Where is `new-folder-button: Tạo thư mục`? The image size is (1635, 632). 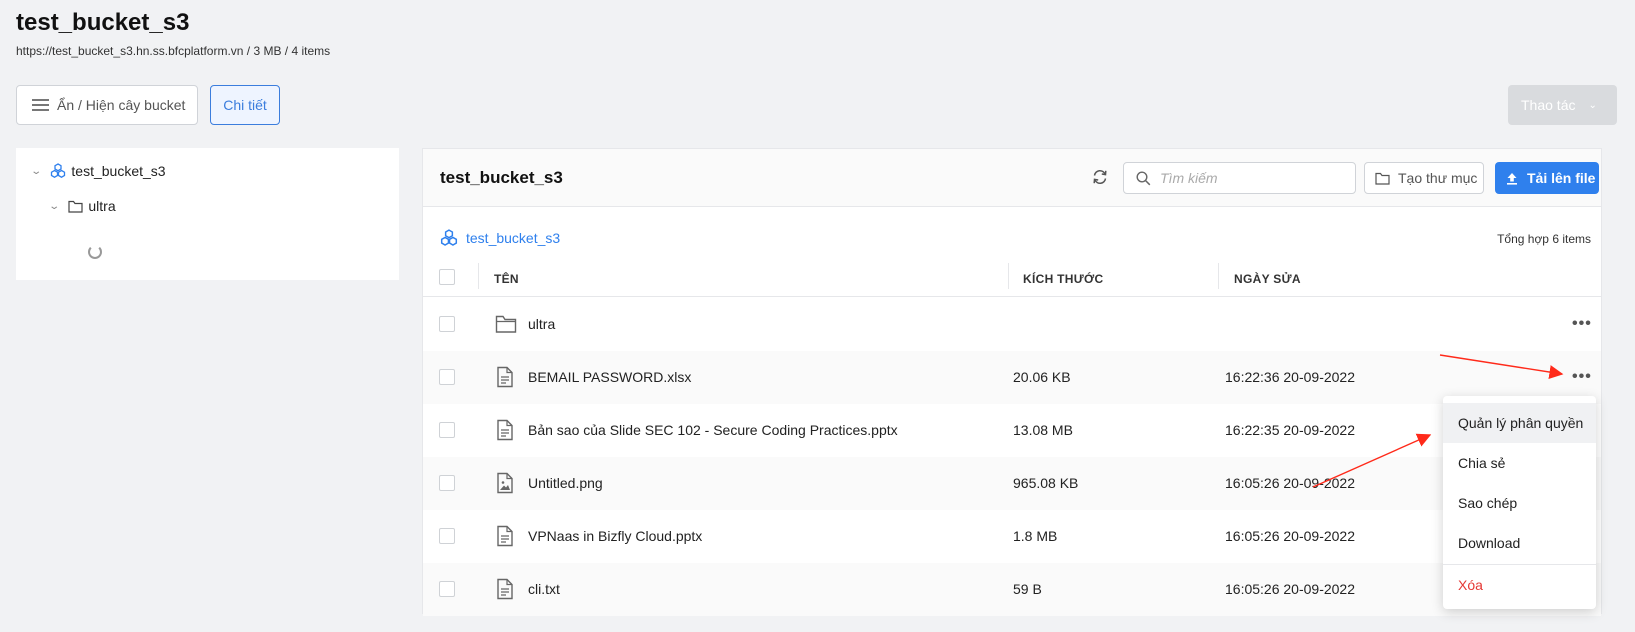
new-folder-button: Tạo thư mục is located at coordinates (1424, 178).